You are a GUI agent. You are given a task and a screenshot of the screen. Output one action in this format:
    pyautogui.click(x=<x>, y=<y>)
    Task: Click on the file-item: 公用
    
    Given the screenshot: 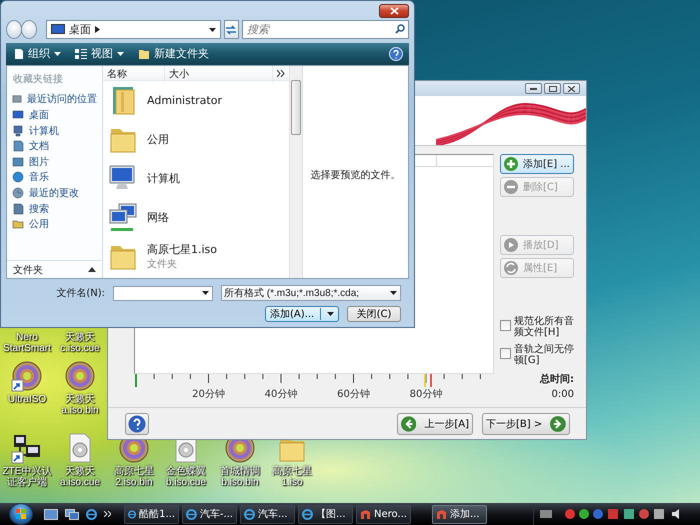 What is the action you would take?
    pyautogui.click(x=196, y=139)
    